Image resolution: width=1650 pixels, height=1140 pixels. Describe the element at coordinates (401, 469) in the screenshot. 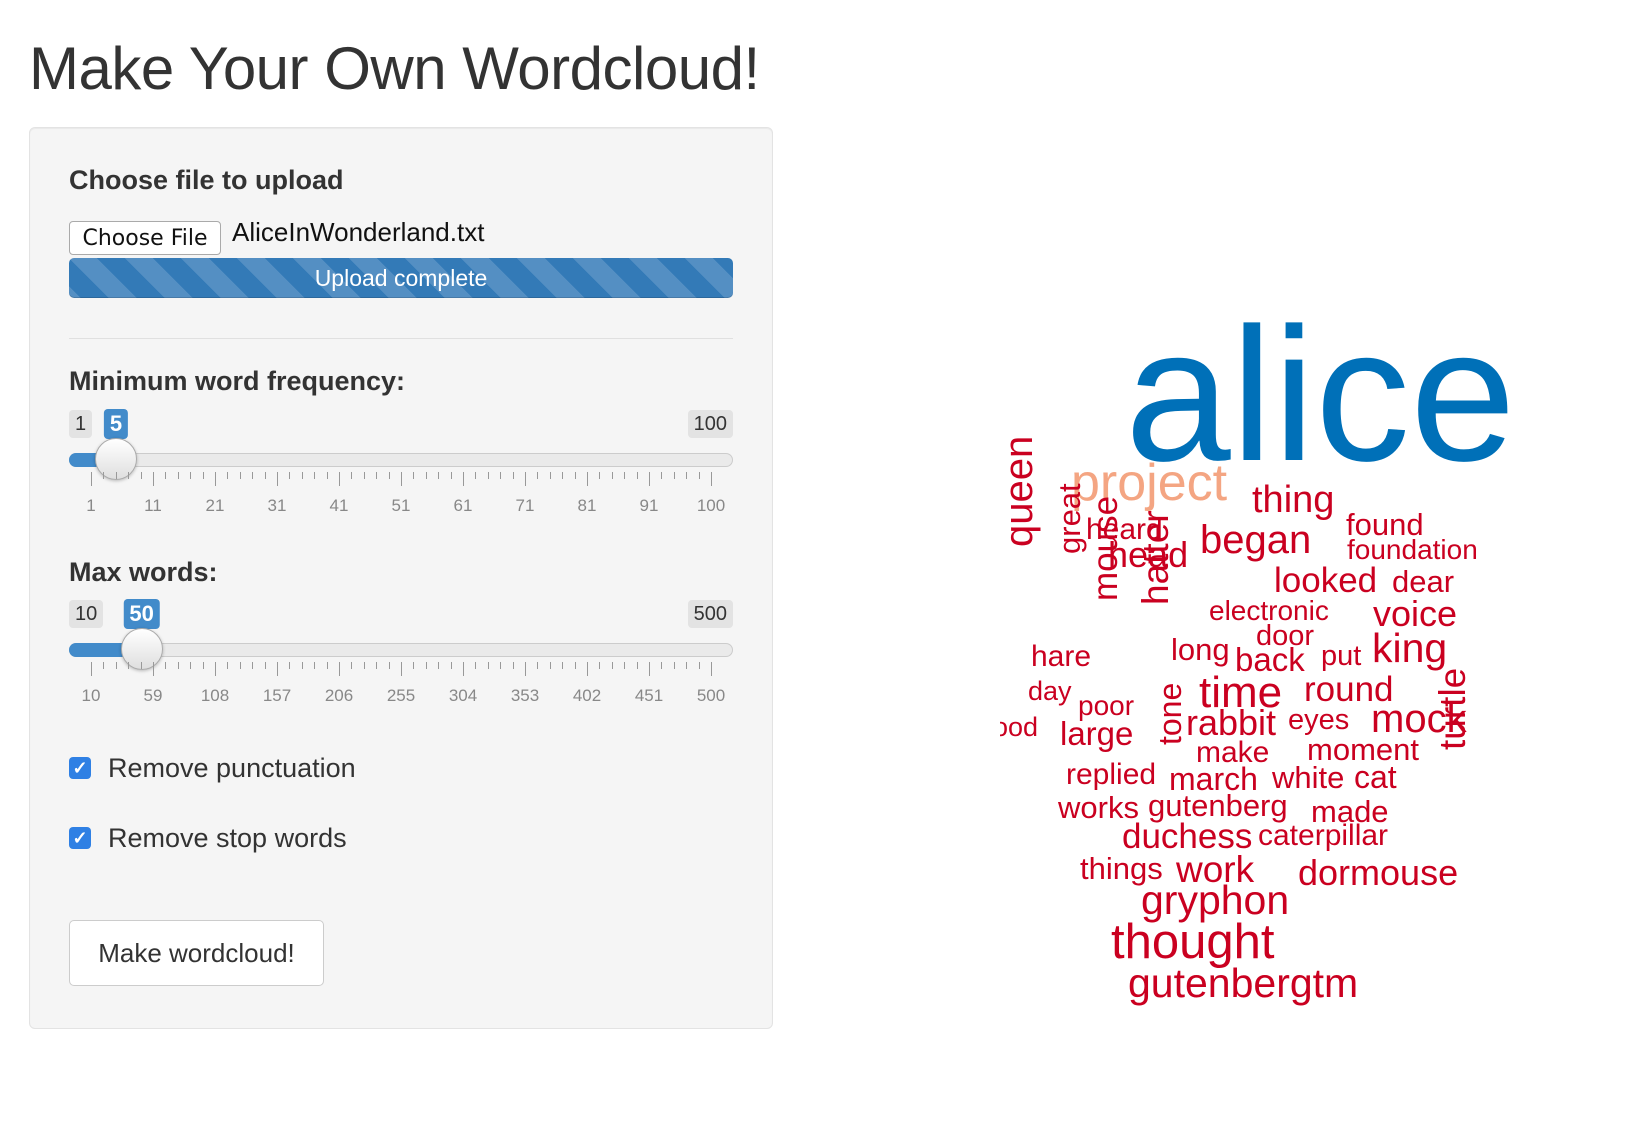

I see `min-frequency-slider: 1 100 5 1 11 21 31 41 51 61 71 81 91 100` at that location.